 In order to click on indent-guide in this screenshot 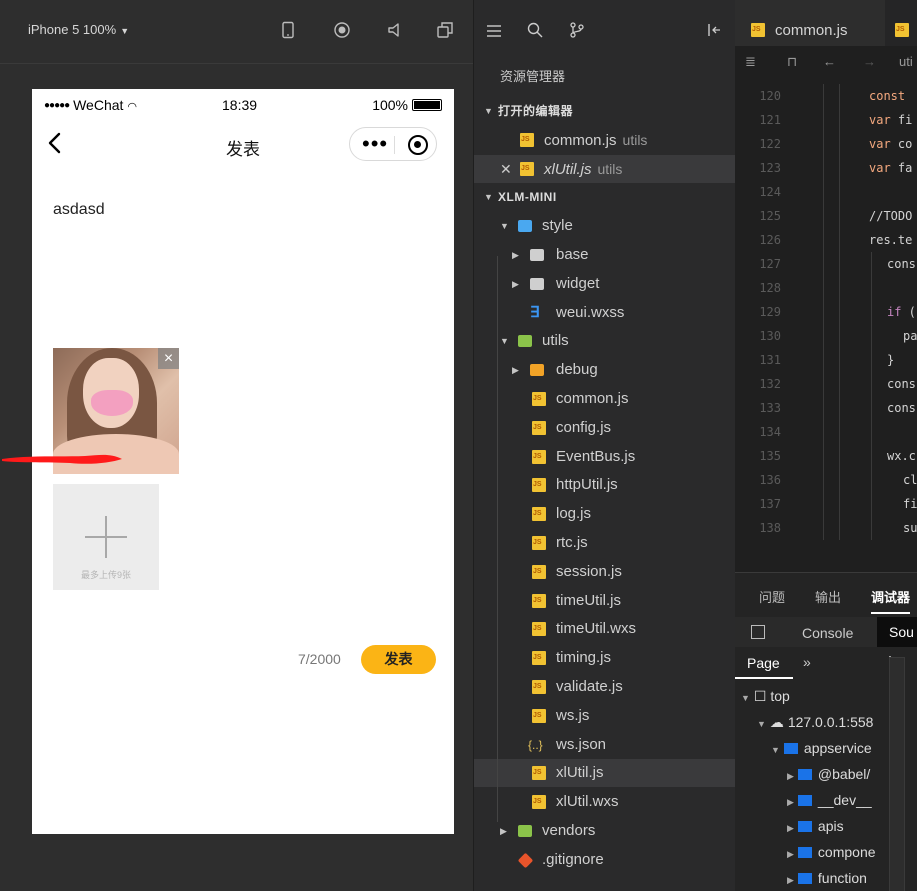, I will do `click(839, 312)`.